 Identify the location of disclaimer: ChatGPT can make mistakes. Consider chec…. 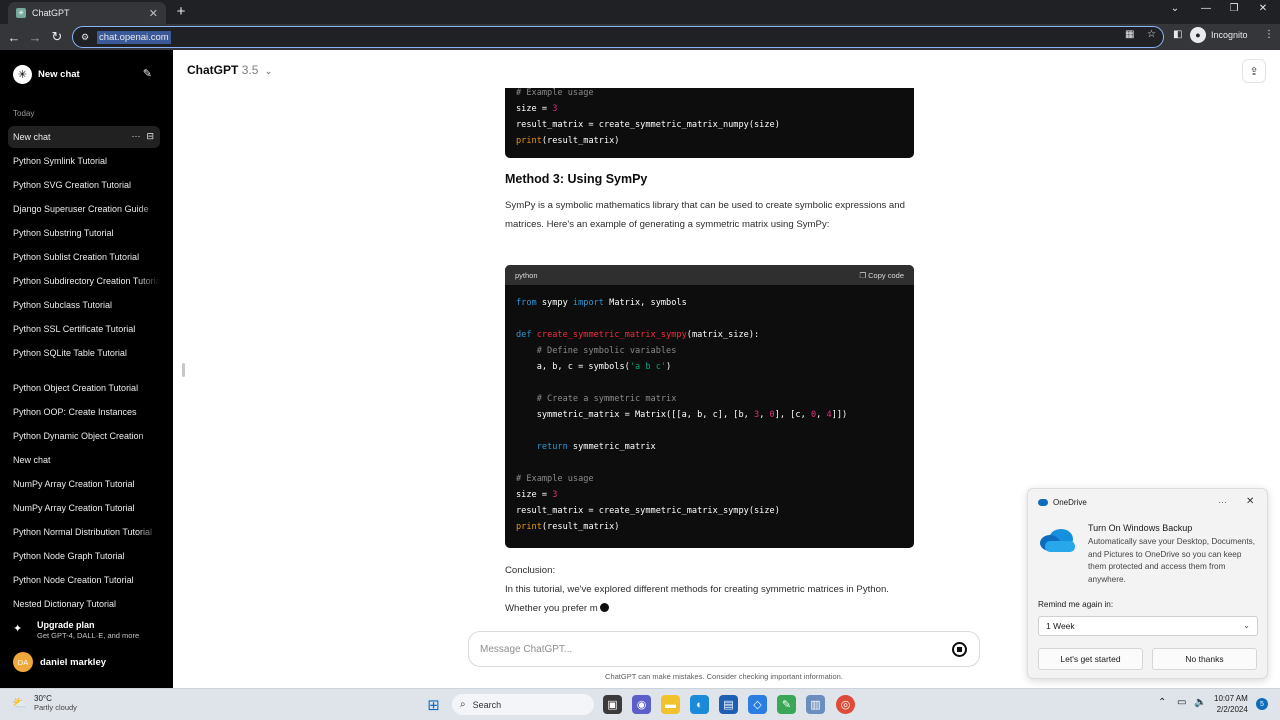
(724, 676).